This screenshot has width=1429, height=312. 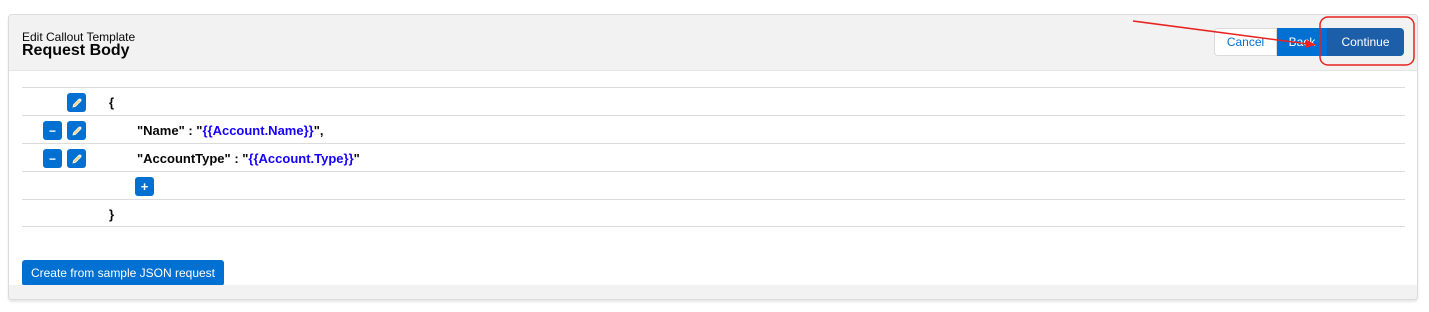 I want to click on json-row-field: − "AccountType" : "{{Account.Type}}", so click(x=713, y=157).